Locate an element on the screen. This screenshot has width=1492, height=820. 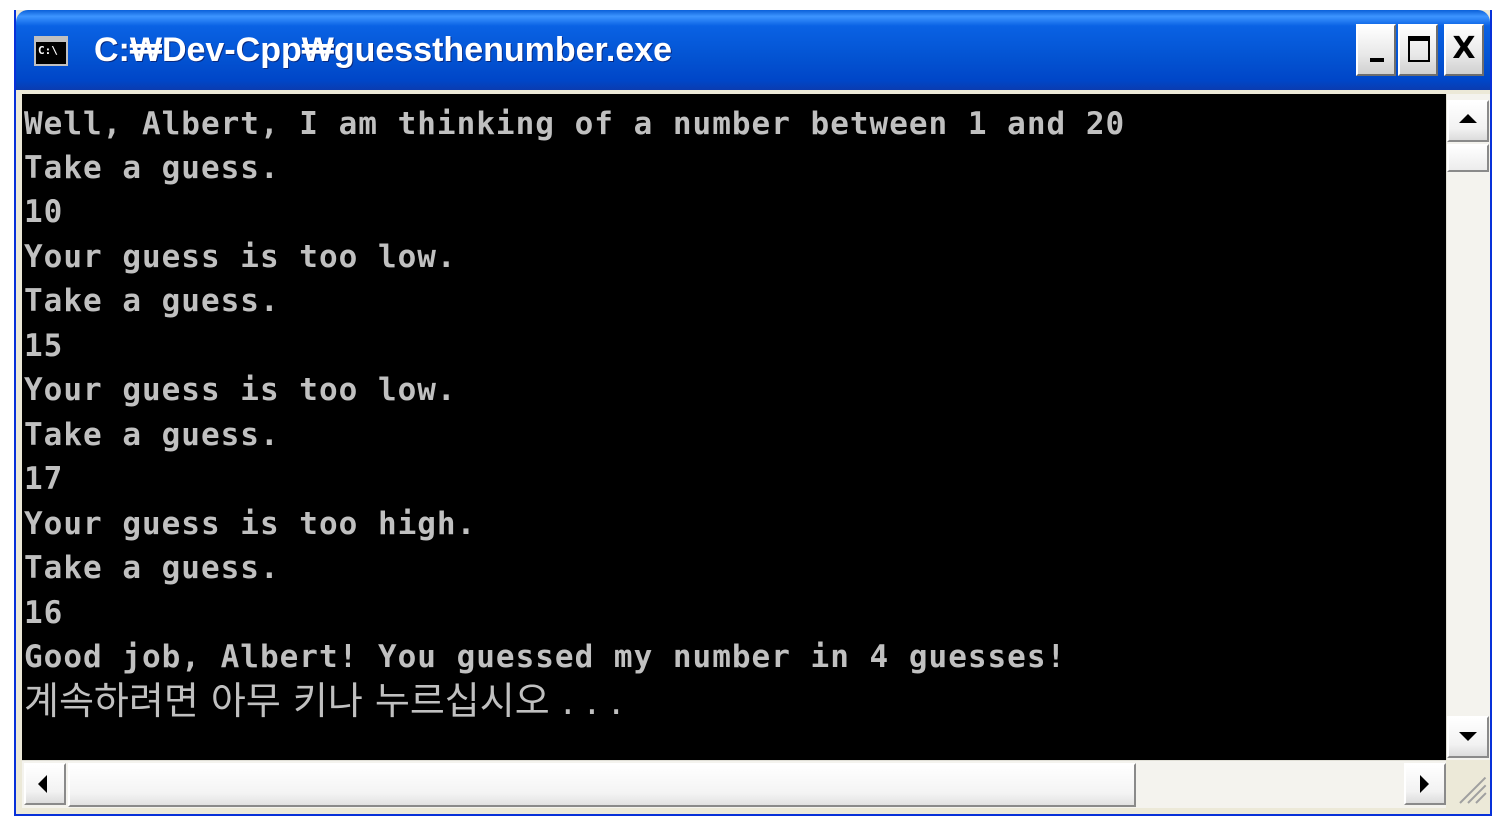
console-prompt: 계속하려면 아무 키나 누르십시오 . . . is located at coordinates (323, 701).